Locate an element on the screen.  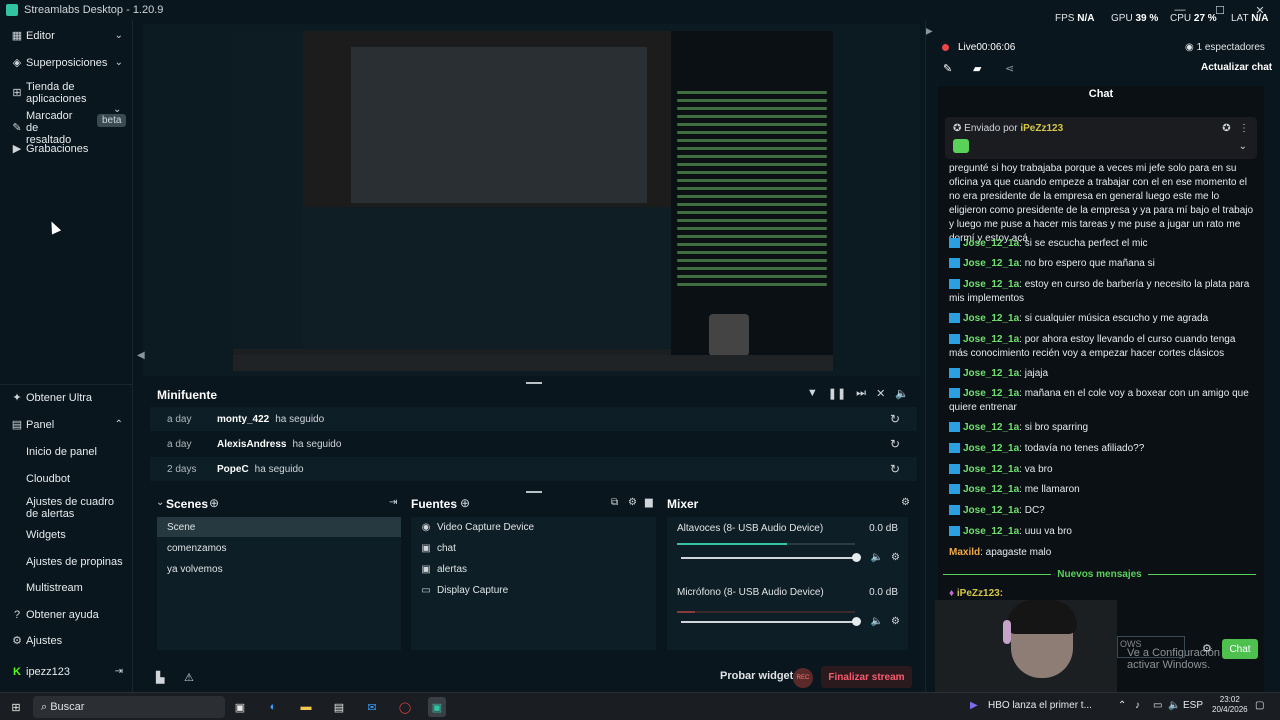
add-source-button: ⊕ is located at coordinates (465, 503).